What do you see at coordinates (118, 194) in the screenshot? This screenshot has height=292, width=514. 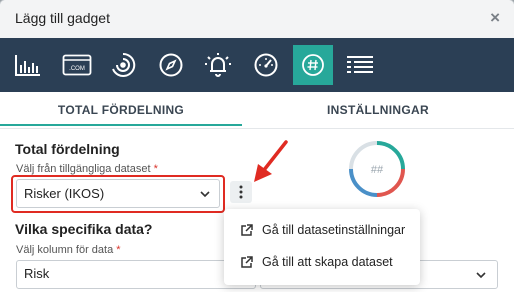 I see `highlight-box` at bounding box center [118, 194].